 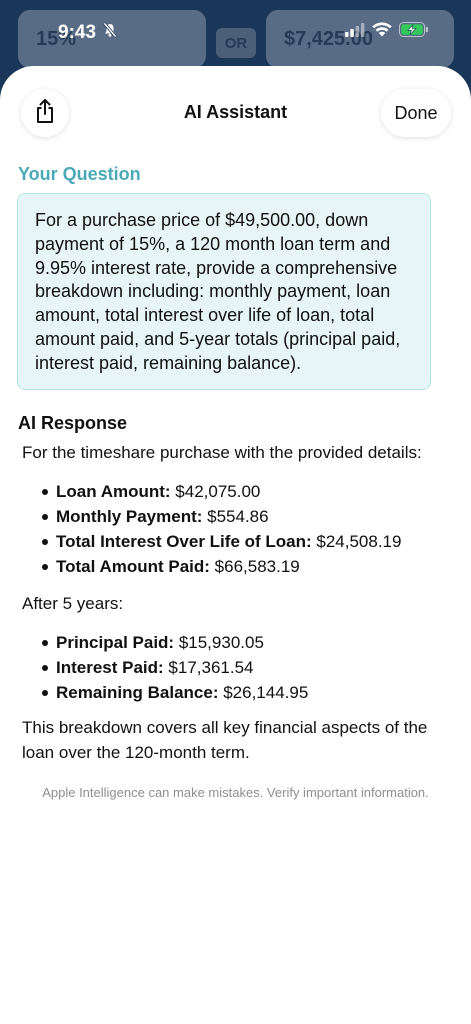 I want to click on list-item-value: $554.86, so click(x=235, y=516).